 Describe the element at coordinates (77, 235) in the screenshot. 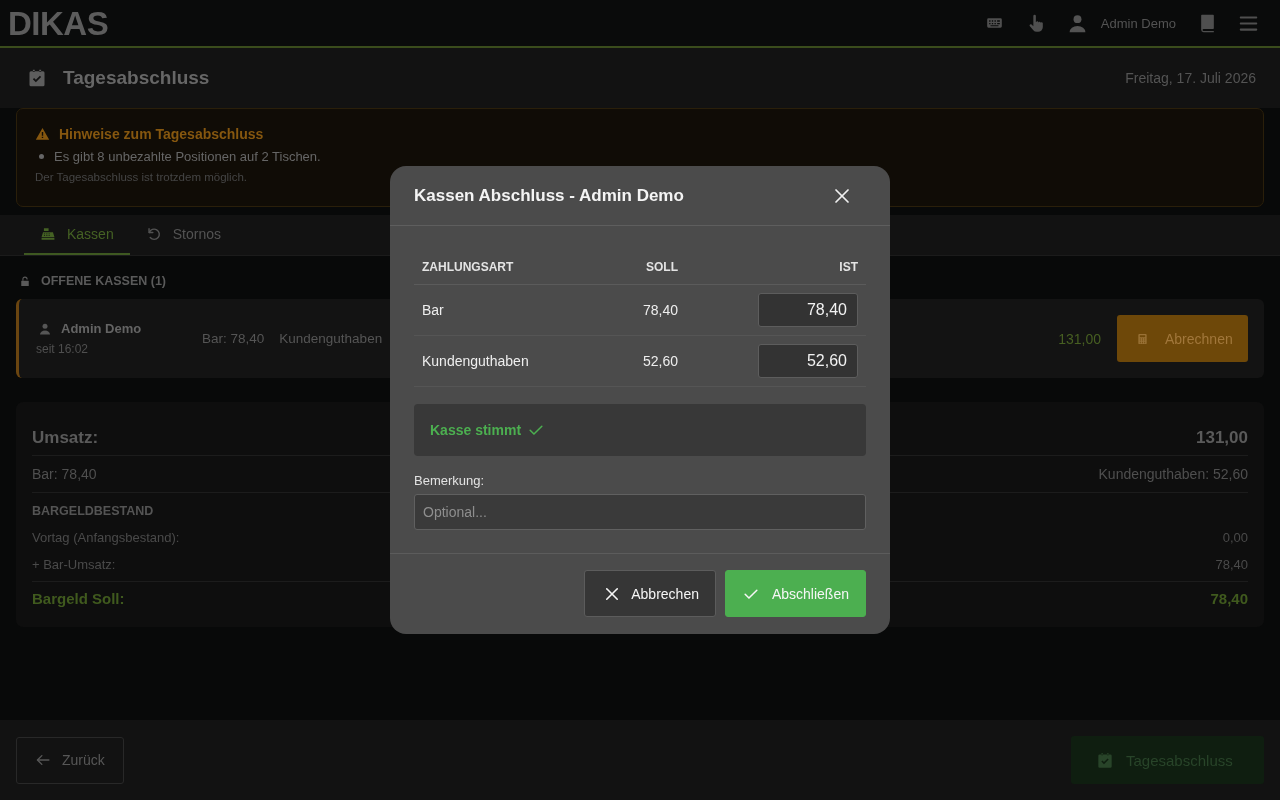

I see `tab: Kassen` at that location.